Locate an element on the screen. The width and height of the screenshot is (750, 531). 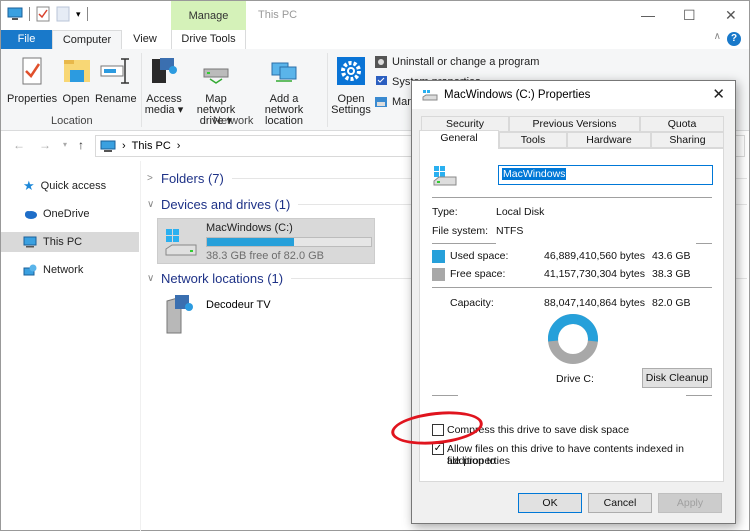
star-icon: ★ is located at coordinates (29, 185).